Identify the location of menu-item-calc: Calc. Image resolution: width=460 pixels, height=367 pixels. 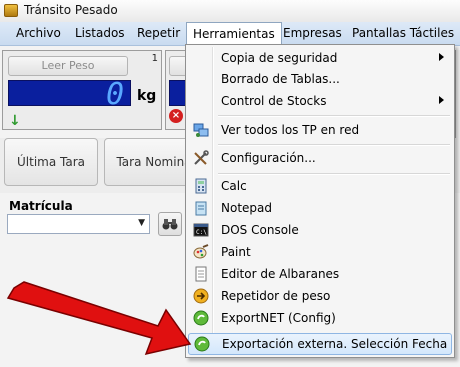
(320, 186).